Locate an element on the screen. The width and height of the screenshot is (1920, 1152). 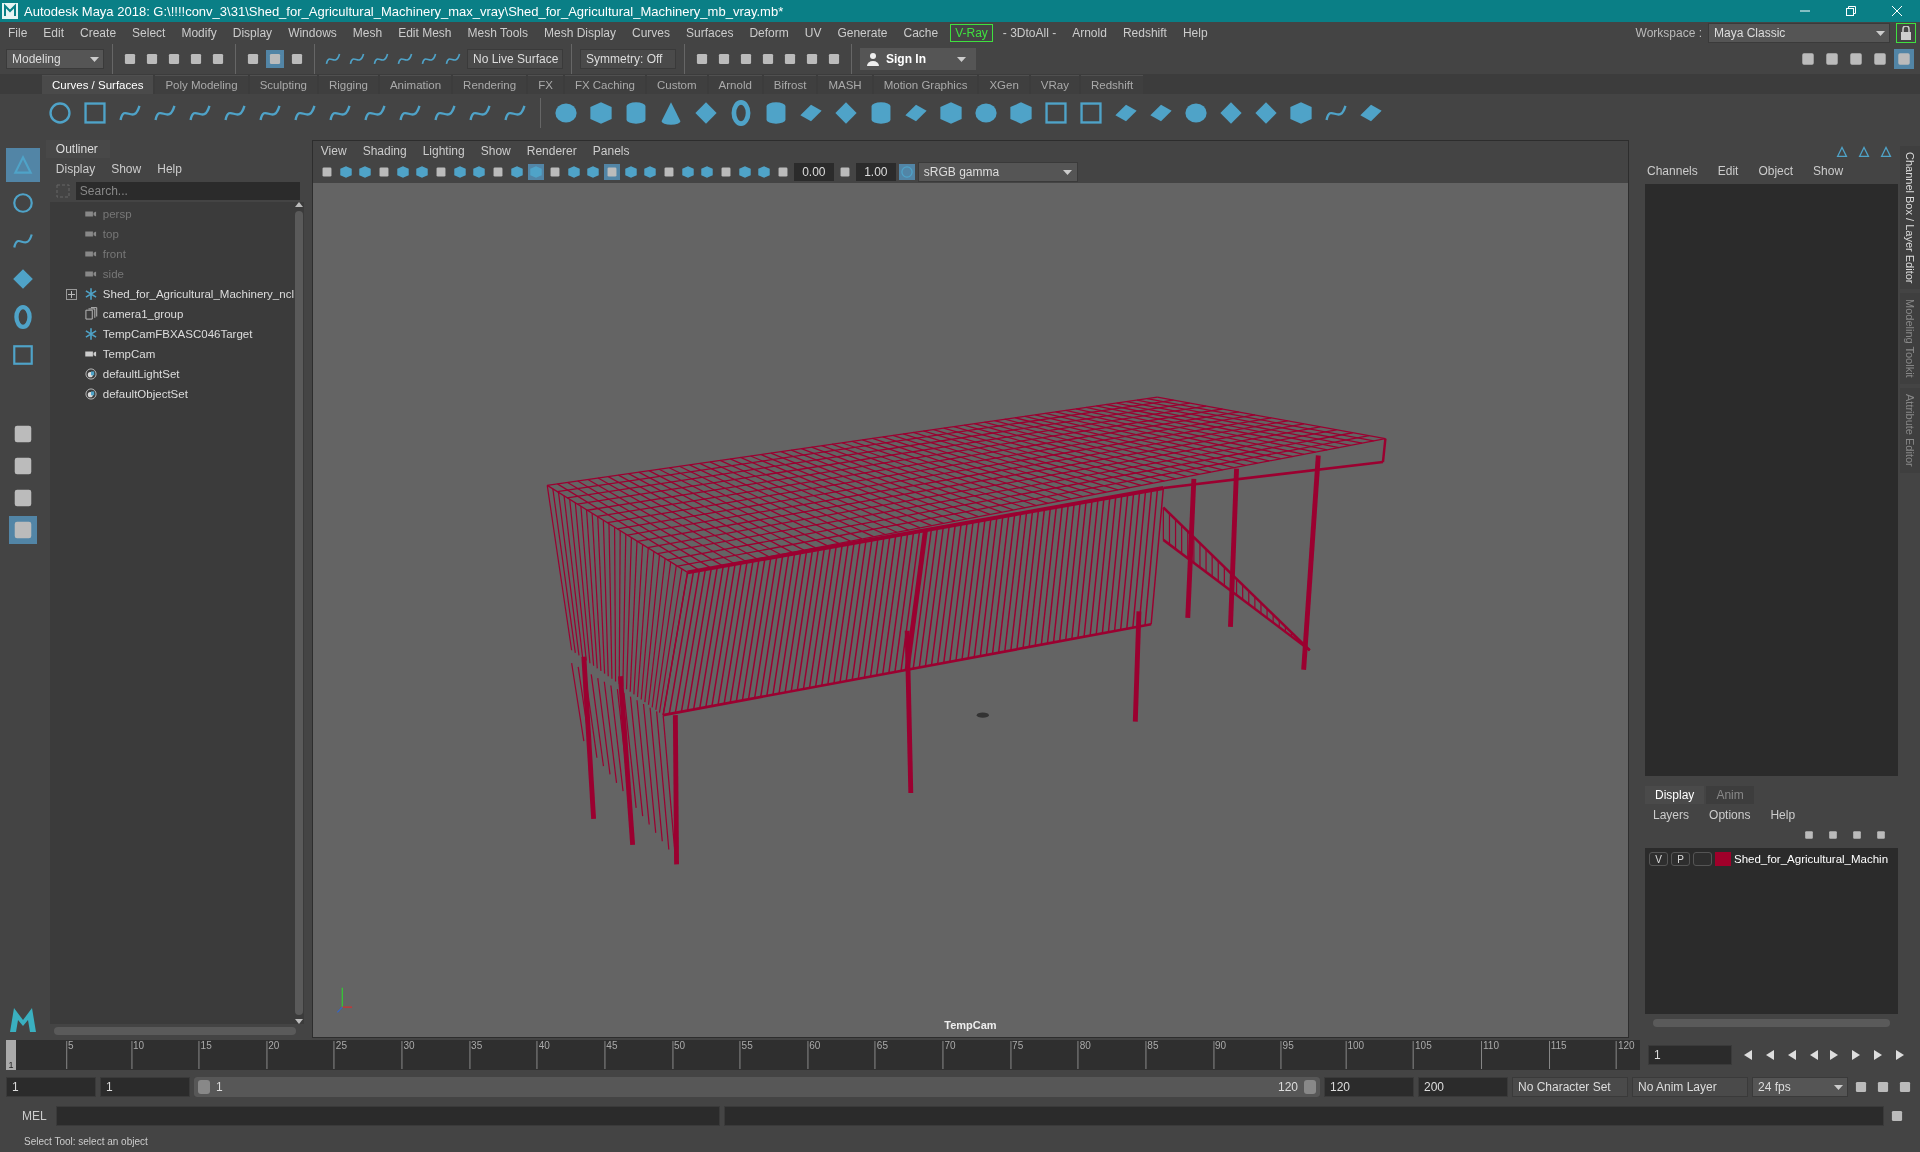
menu-item: Mesh Display is located at coordinates (580, 33).